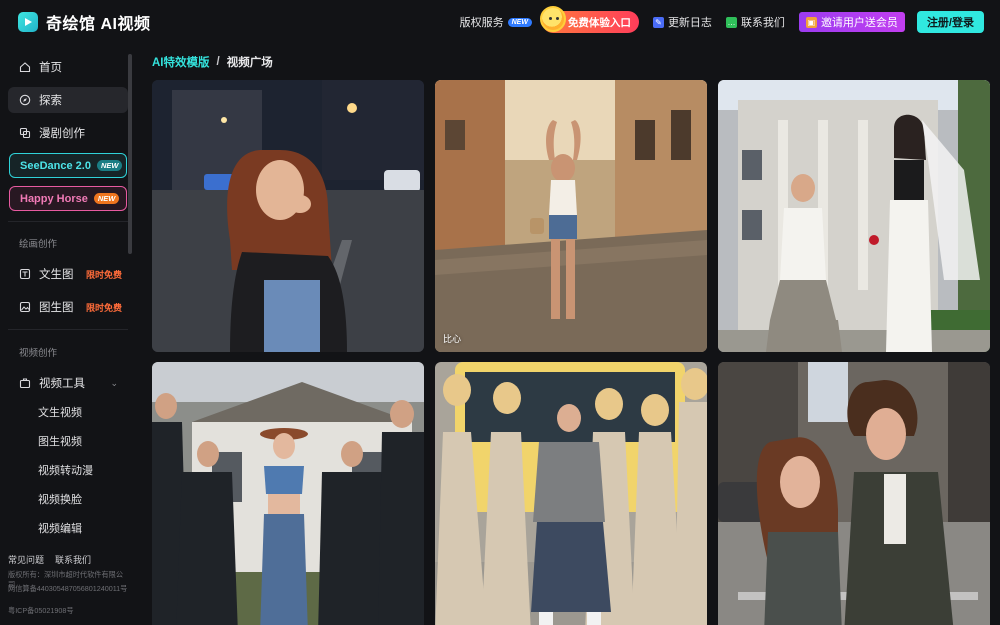 The height and width of the screenshot is (625, 1000). I want to click on footer-links: 常见问题 联系我们, so click(49, 559).